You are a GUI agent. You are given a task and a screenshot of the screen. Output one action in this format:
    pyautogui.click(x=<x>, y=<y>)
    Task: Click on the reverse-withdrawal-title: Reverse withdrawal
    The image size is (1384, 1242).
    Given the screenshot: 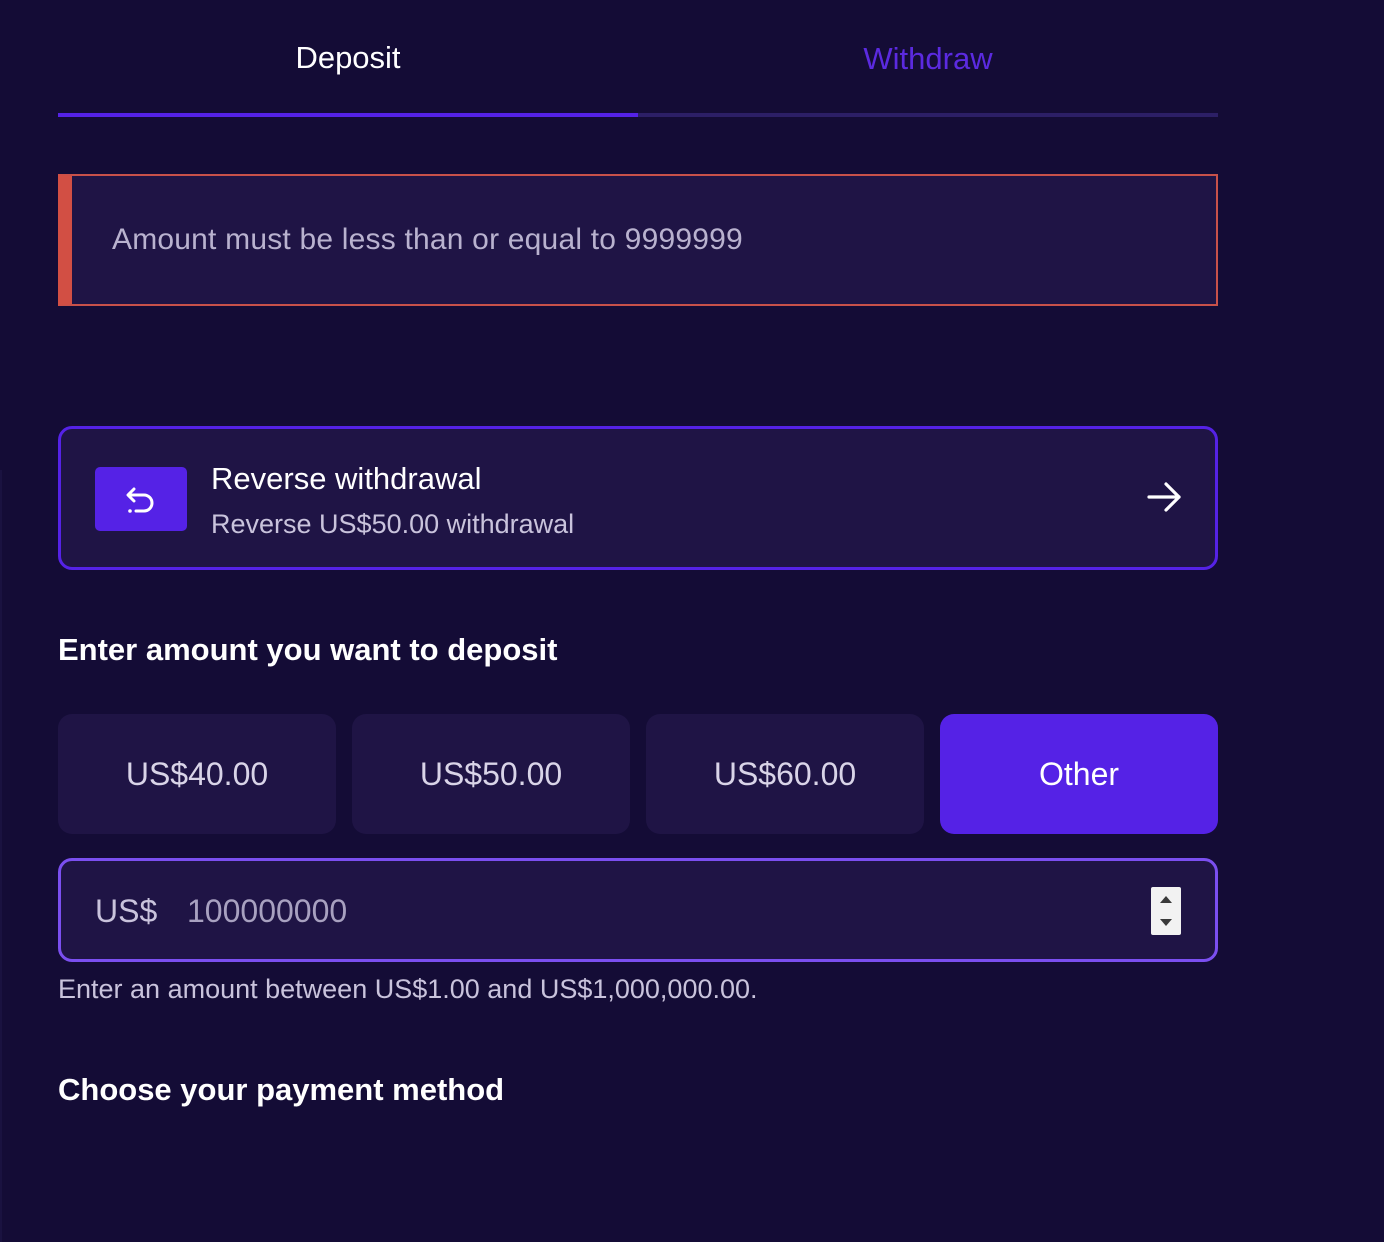 What is the action you would take?
    pyautogui.click(x=346, y=478)
    